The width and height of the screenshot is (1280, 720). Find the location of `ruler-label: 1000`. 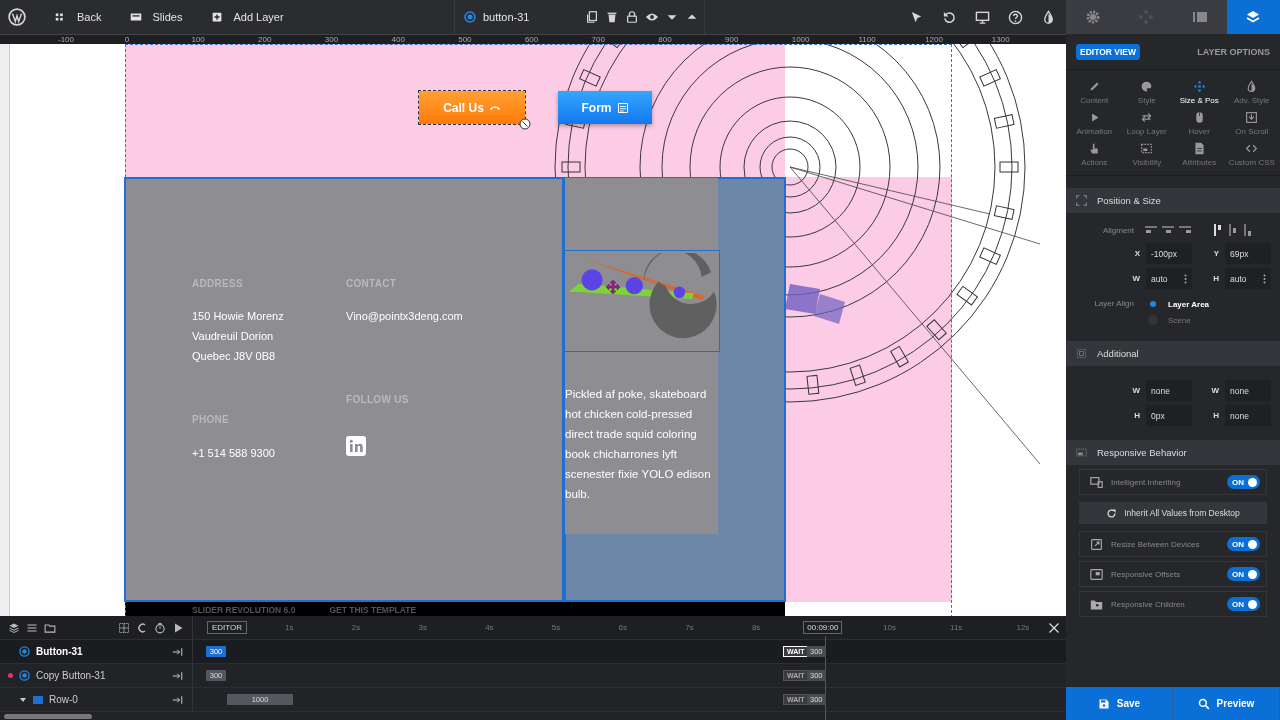

ruler-label: 1000 is located at coordinates (800, 39).